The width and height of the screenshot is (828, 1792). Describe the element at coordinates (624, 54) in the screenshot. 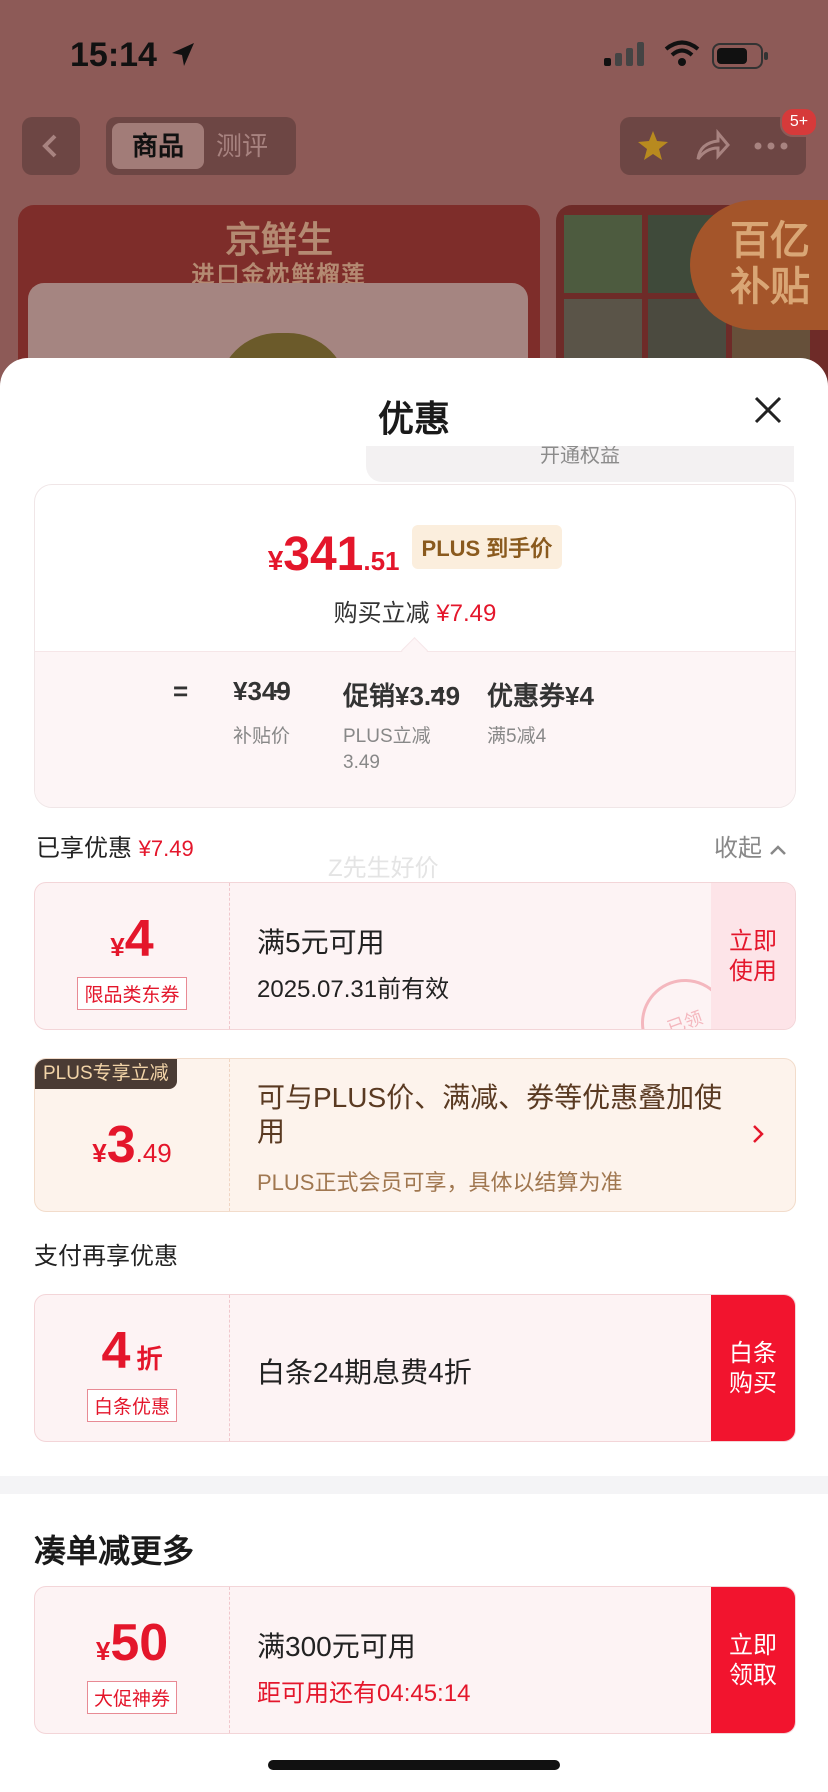

I see `signal-icon` at that location.